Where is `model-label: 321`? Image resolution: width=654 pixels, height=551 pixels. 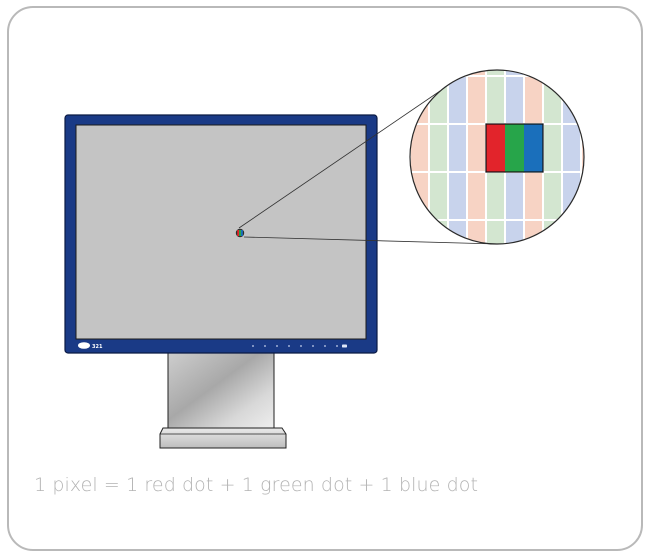
model-label: 321 is located at coordinates (97, 347).